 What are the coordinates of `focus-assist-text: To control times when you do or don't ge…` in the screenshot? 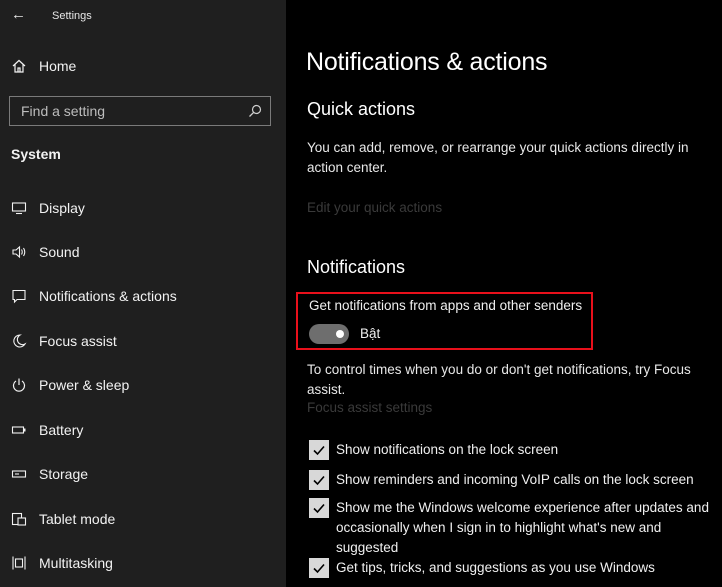 It's located at (499, 379).